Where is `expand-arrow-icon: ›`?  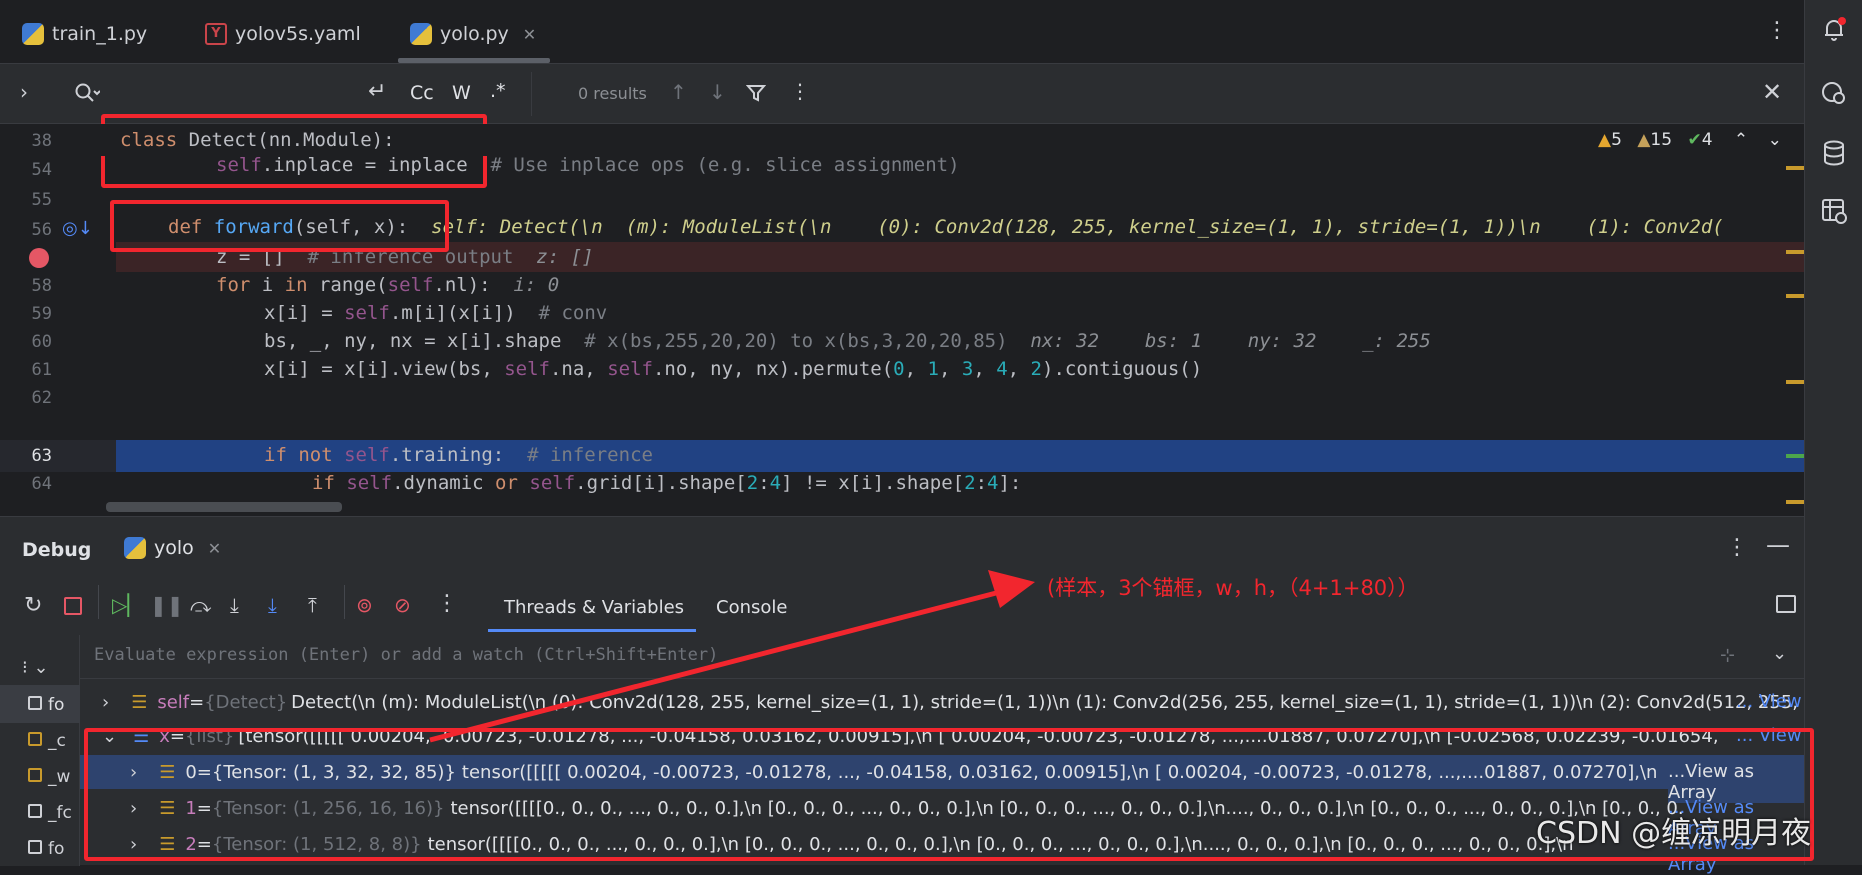
expand-arrow-icon: › is located at coordinates (105, 702).